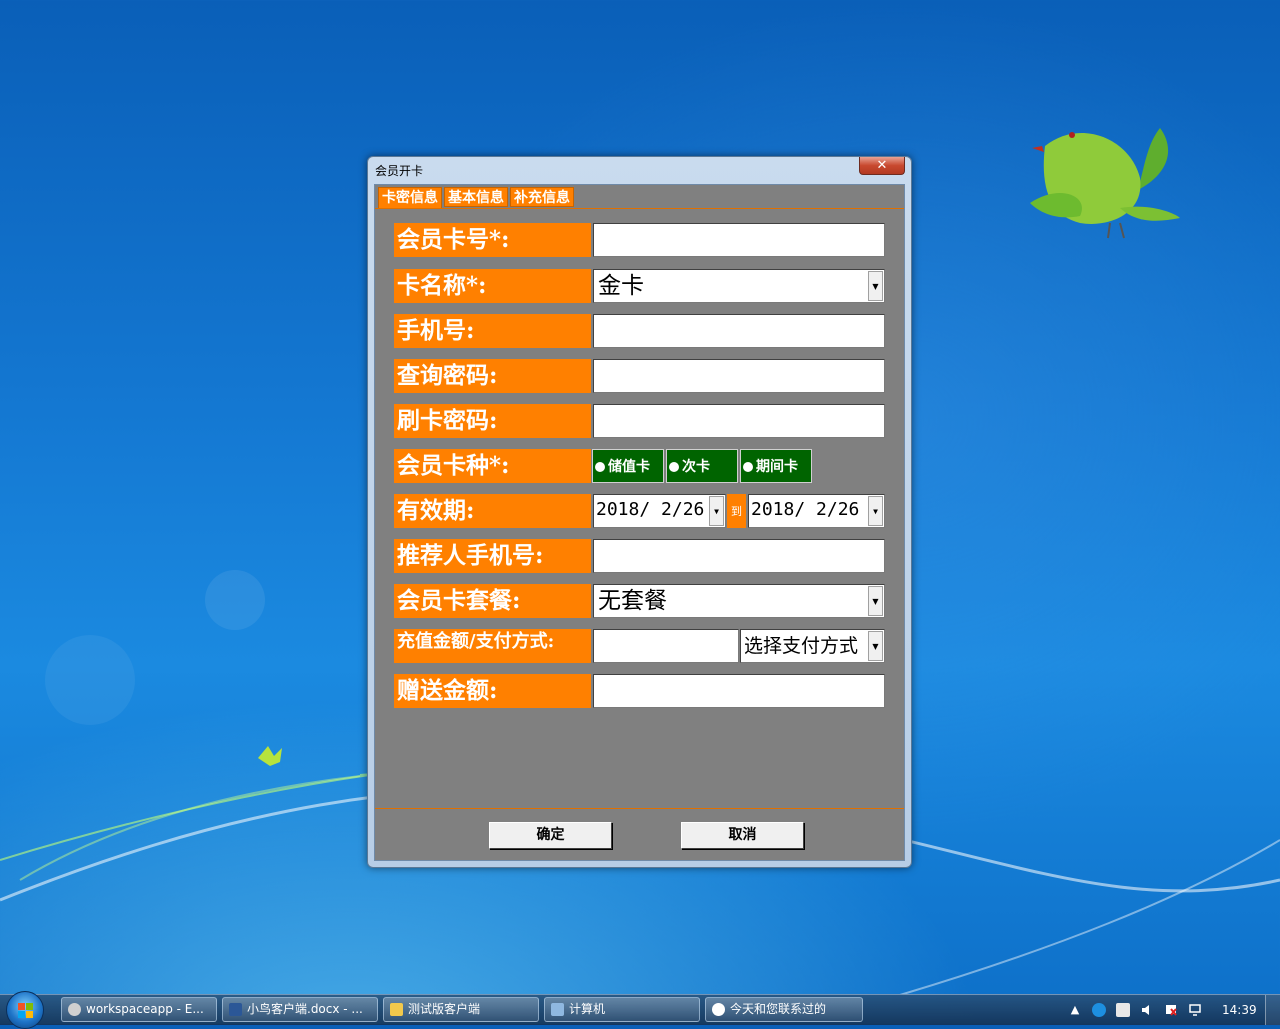 This screenshot has height=1029, width=1280. What do you see at coordinates (396, 1009) in the screenshot?
I see `folder-icon` at bounding box center [396, 1009].